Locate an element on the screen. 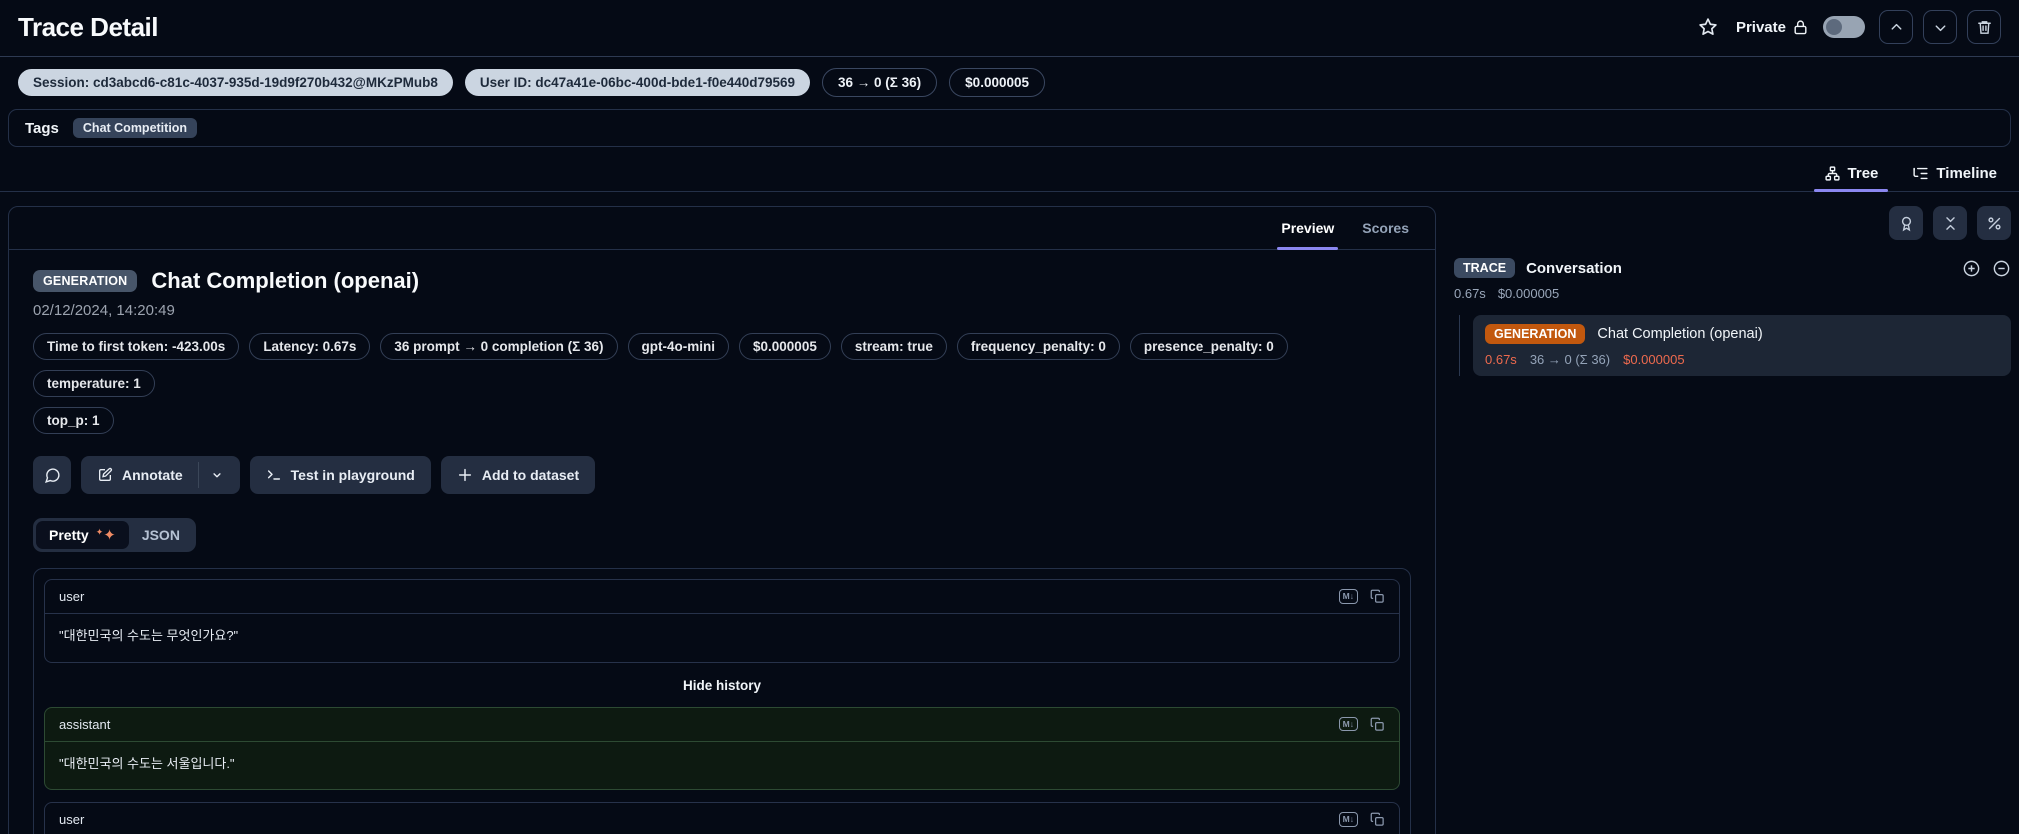 The image size is (2019, 834). collapse-all-button is located at coordinates (2001, 268).